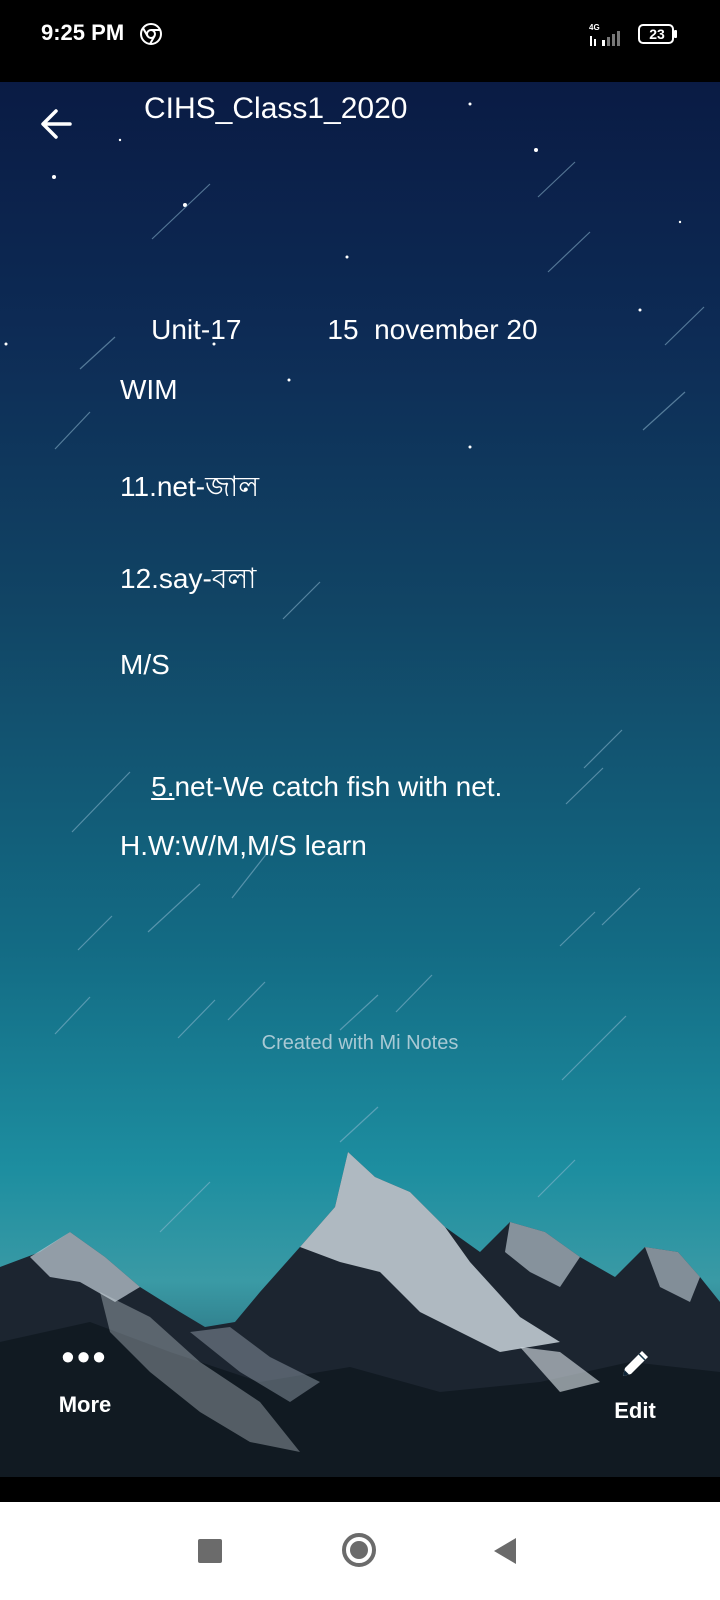 Image resolution: width=720 pixels, height=1600 pixels. I want to click on recent-apps-button, so click(210, 1551).